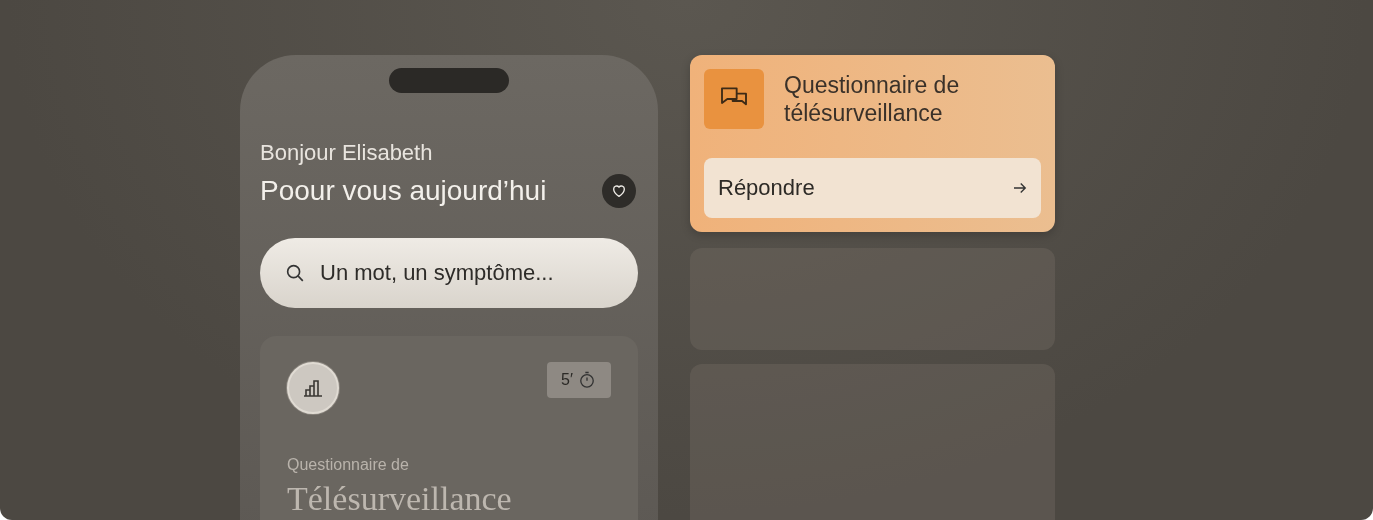 This screenshot has height=520, width=1373. What do you see at coordinates (872, 99) in the screenshot?
I see `notification-title: Questionnaire de télésurveillance` at bounding box center [872, 99].